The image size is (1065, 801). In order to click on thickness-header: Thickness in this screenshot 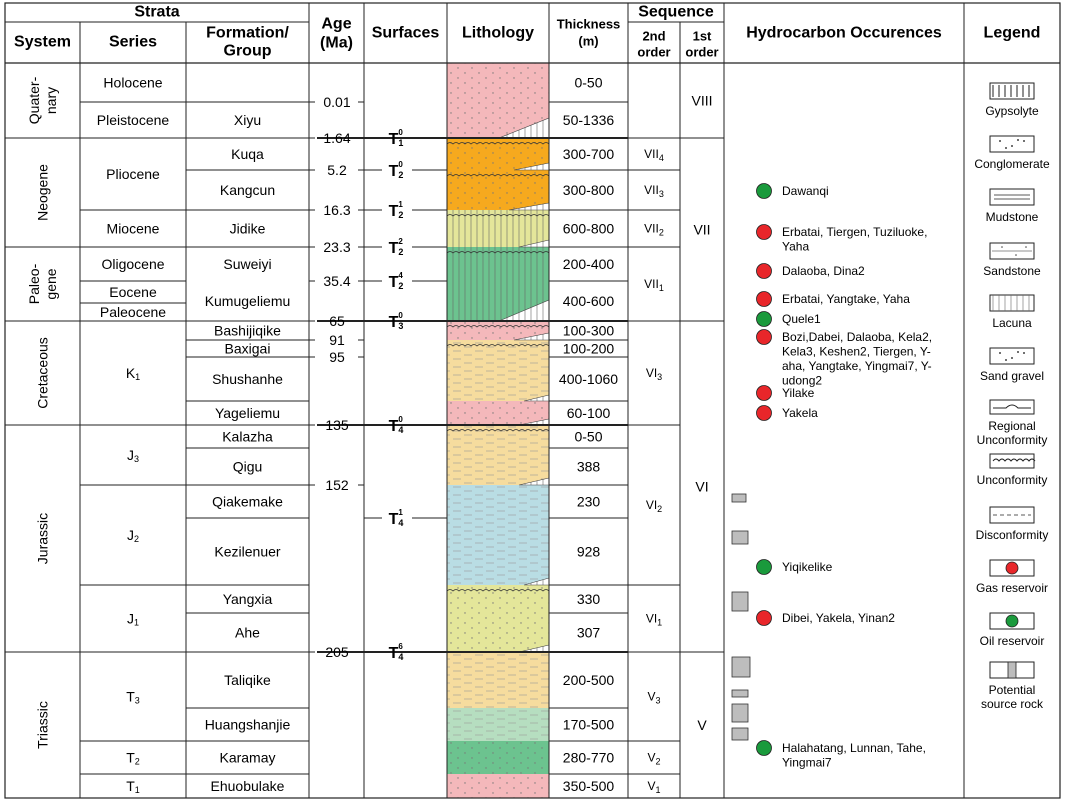, I will do `click(589, 24)`.